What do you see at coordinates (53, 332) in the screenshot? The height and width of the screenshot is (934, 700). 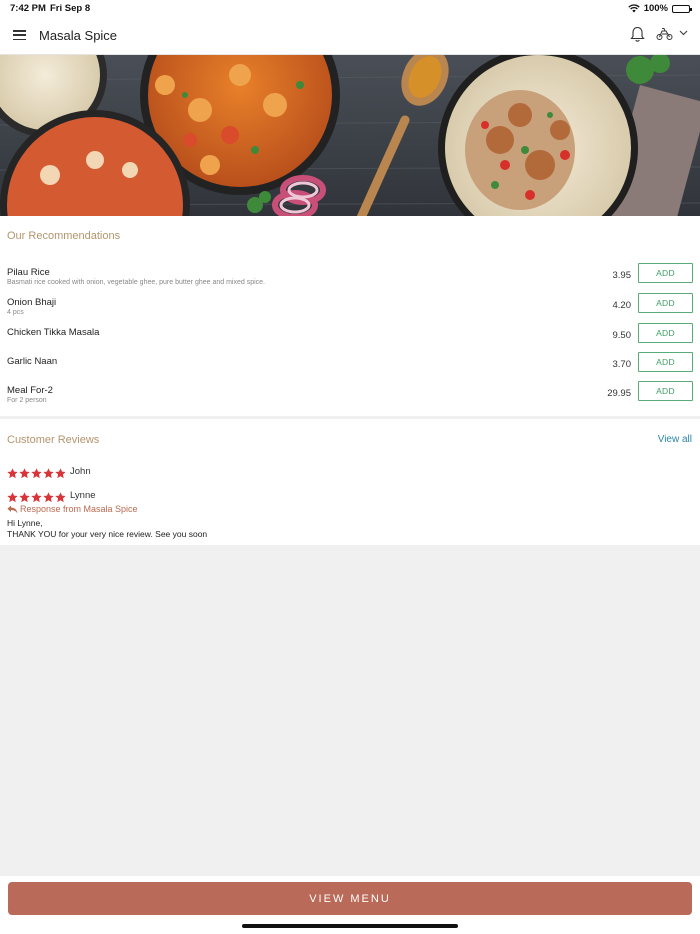 I see `item-name: Chicken Tikka Masala` at bounding box center [53, 332].